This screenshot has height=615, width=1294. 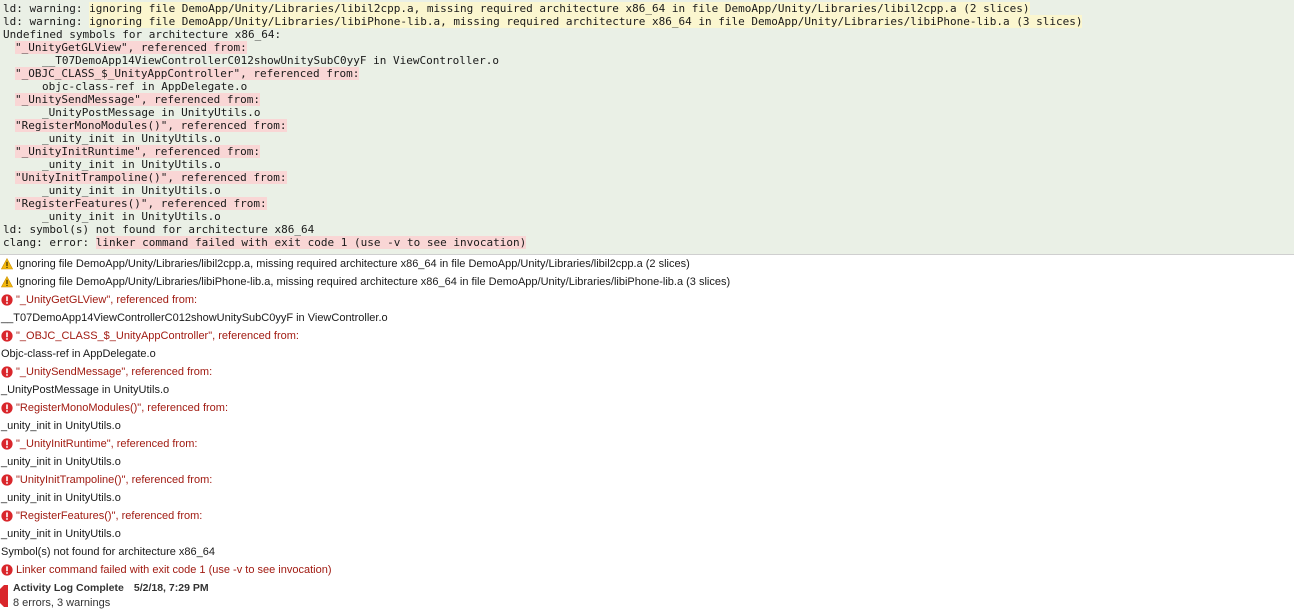 What do you see at coordinates (647, 444) in the screenshot?
I see `issue-row-error: "_UnityInitRuntime", referenced from:` at bounding box center [647, 444].